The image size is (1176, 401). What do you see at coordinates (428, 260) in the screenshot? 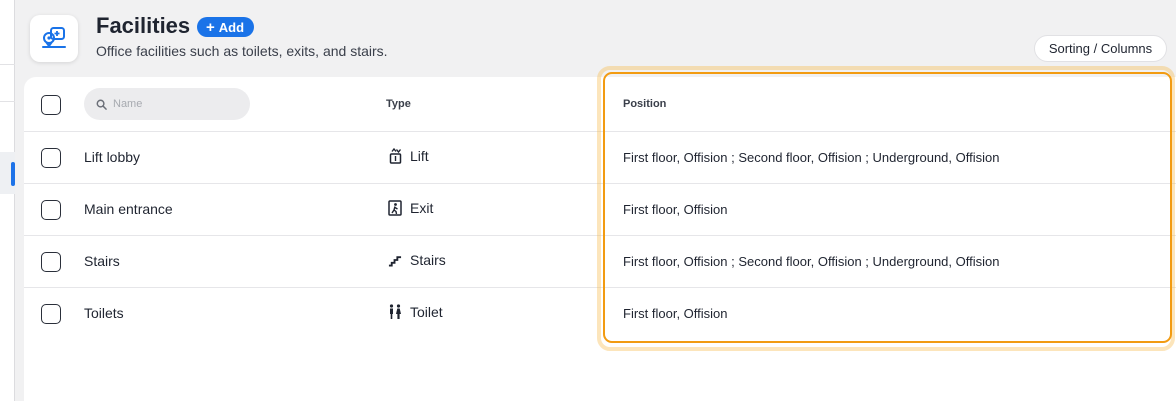
I see `facility-type-label: Stairs` at bounding box center [428, 260].